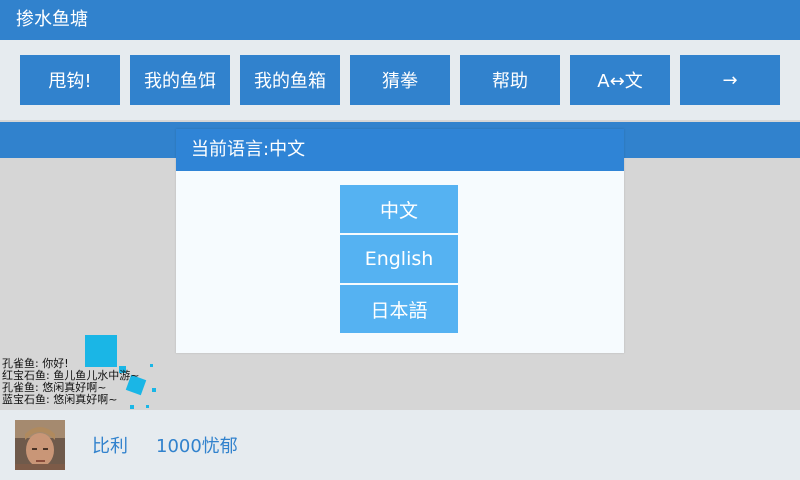 The width and height of the screenshot is (800, 480). What do you see at coordinates (620, 80) in the screenshot?
I see `language-switch-button: A↔文` at bounding box center [620, 80].